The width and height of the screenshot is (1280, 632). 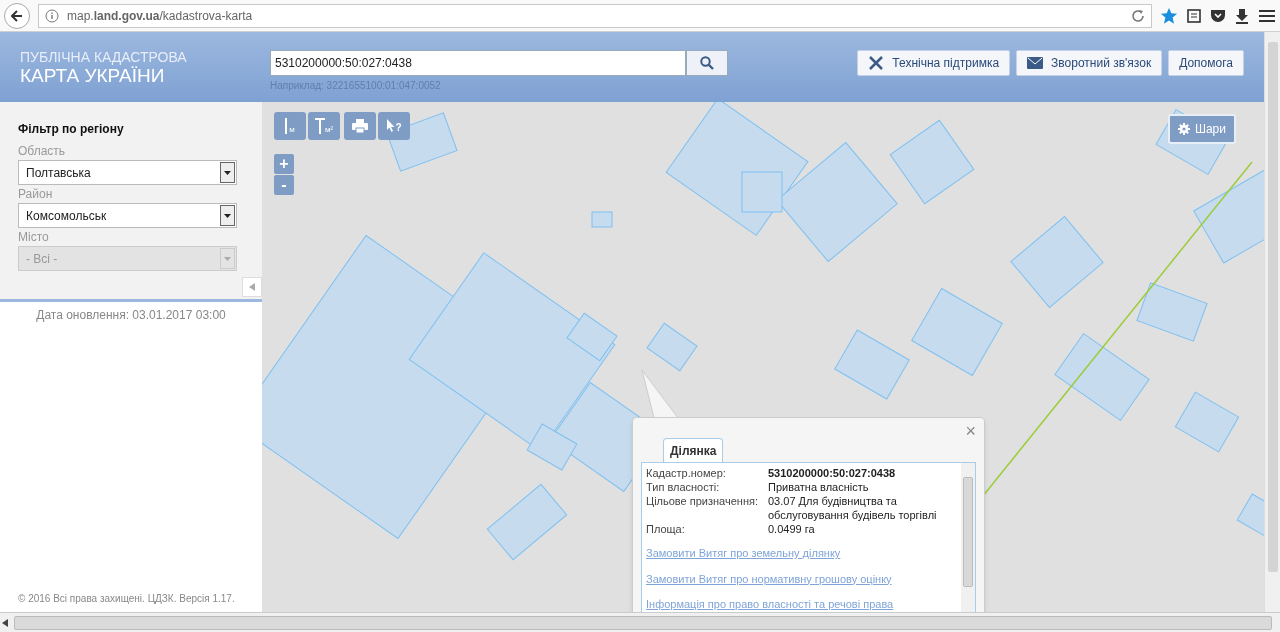 What do you see at coordinates (92, 75) in the screenshot?
I see `logo-title: КАРТА УКРАЇНИ` at bounding box center [92, 75].